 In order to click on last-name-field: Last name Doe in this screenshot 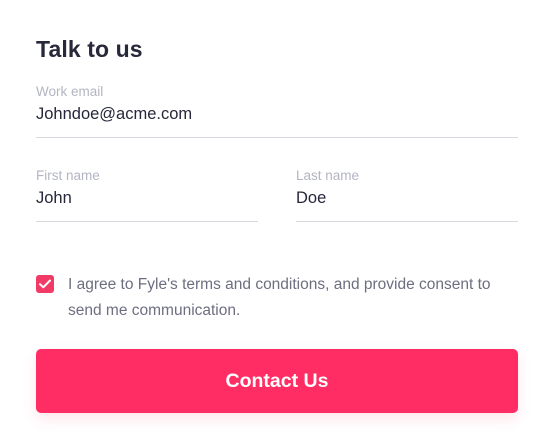, I will do `click(407, 195)`.